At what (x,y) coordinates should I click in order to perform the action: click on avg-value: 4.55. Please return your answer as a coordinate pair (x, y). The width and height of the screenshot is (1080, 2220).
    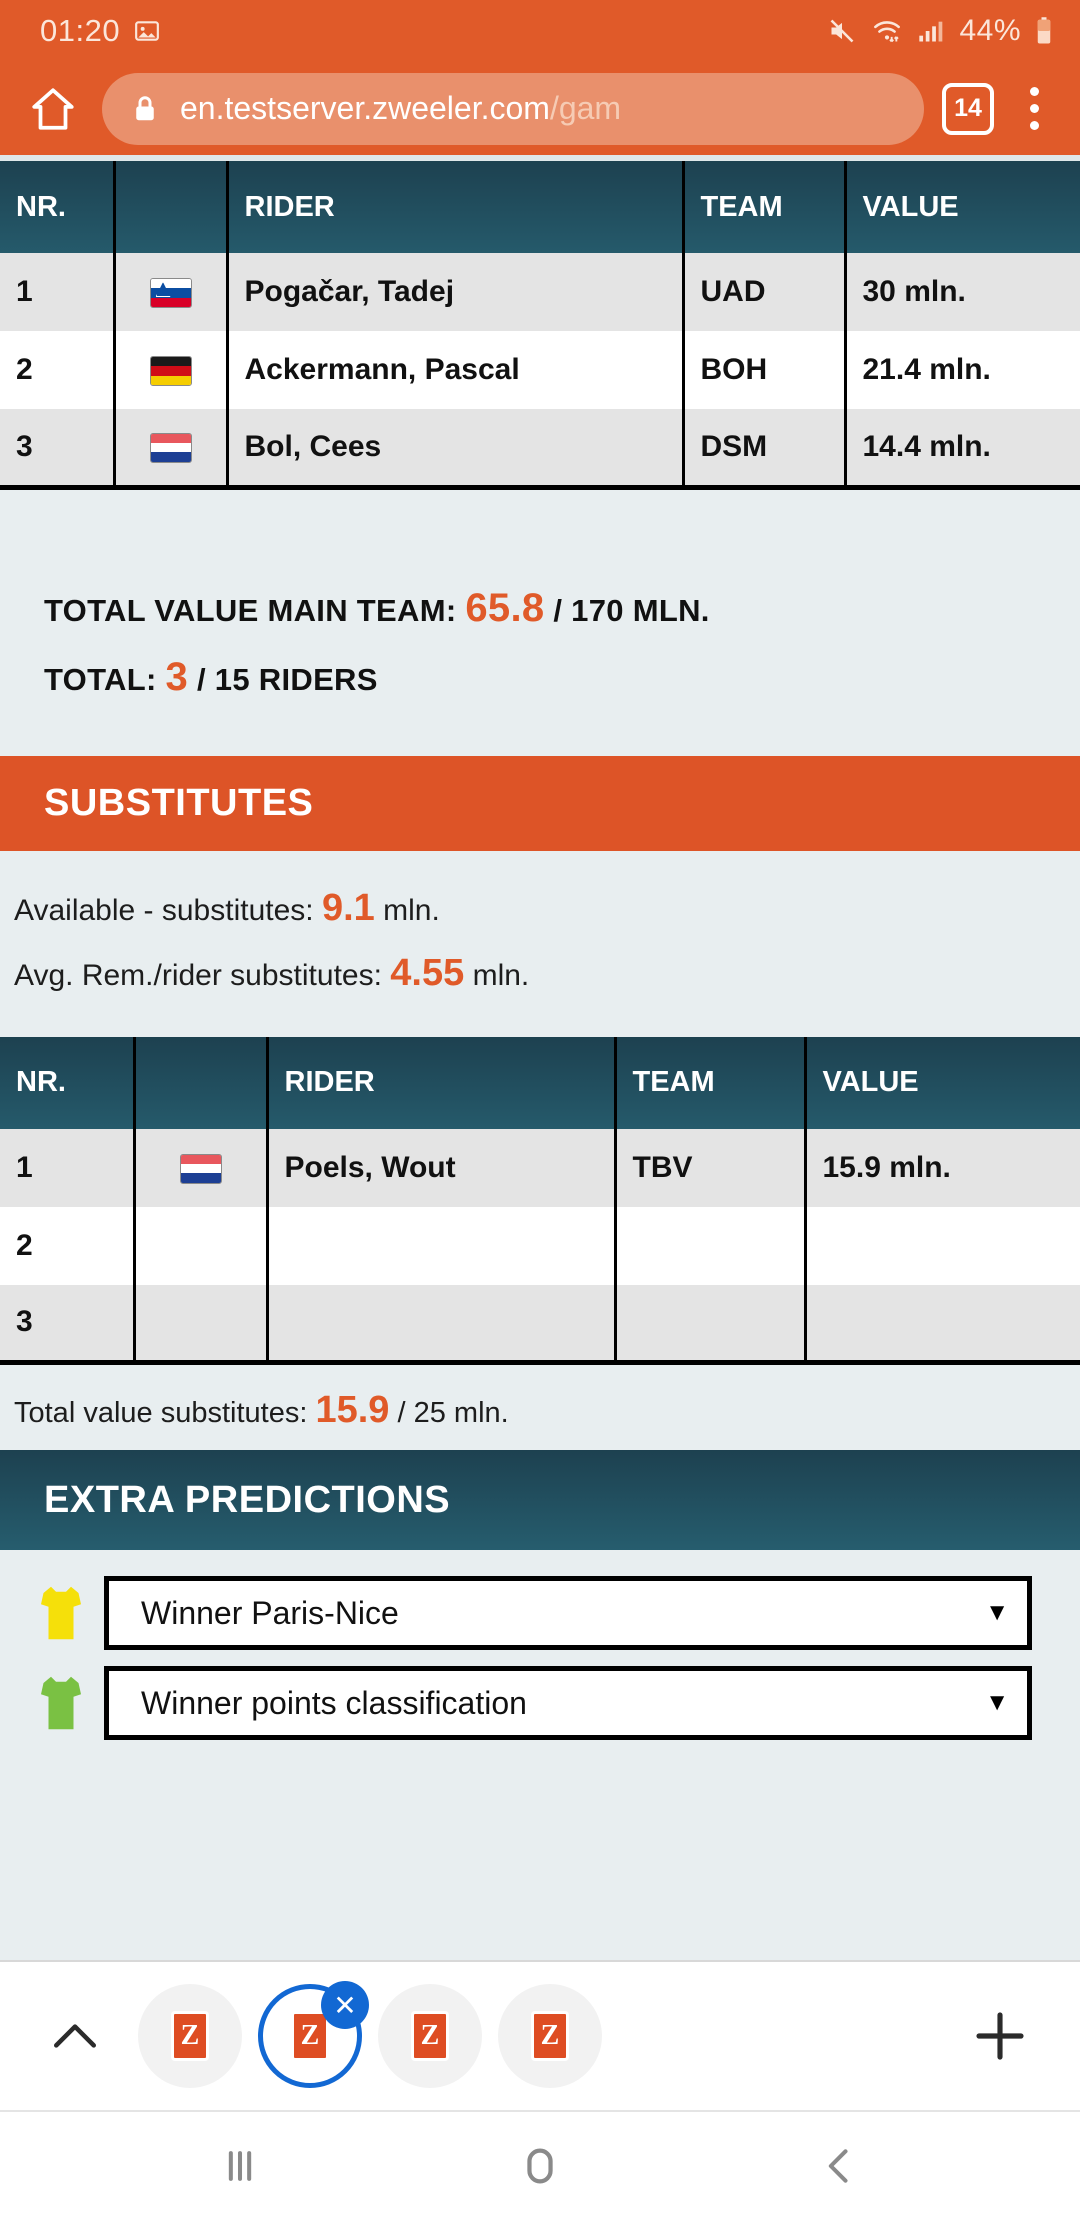
    Looking at the image, I should click on (427, 972).